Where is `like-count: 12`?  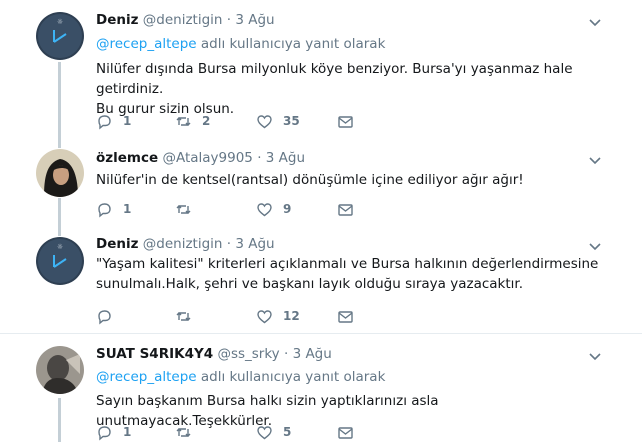 like-count: 12 is located at coordinates (291, 316).